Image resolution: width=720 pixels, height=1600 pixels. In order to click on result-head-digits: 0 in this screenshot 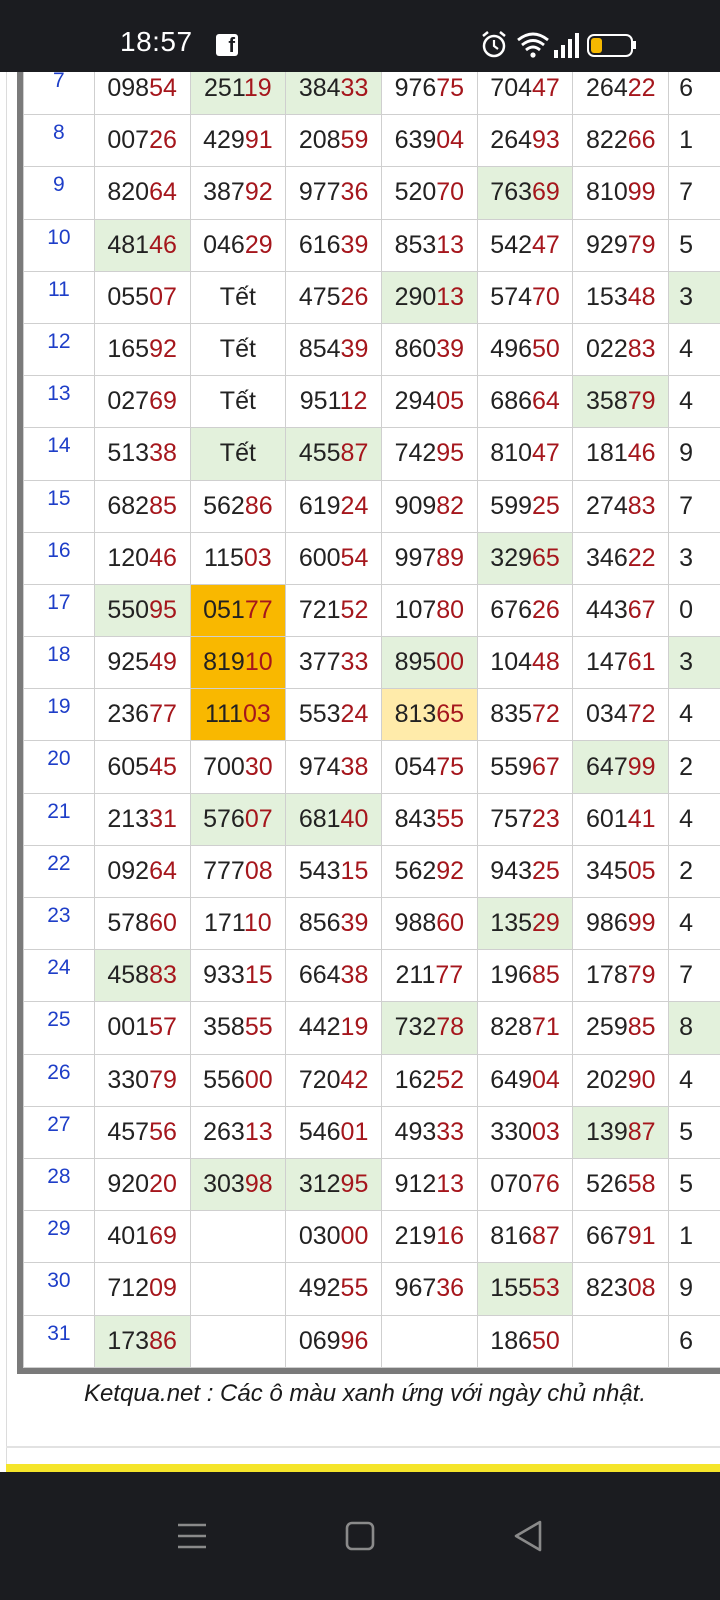, I will do `click(686, 609)`.